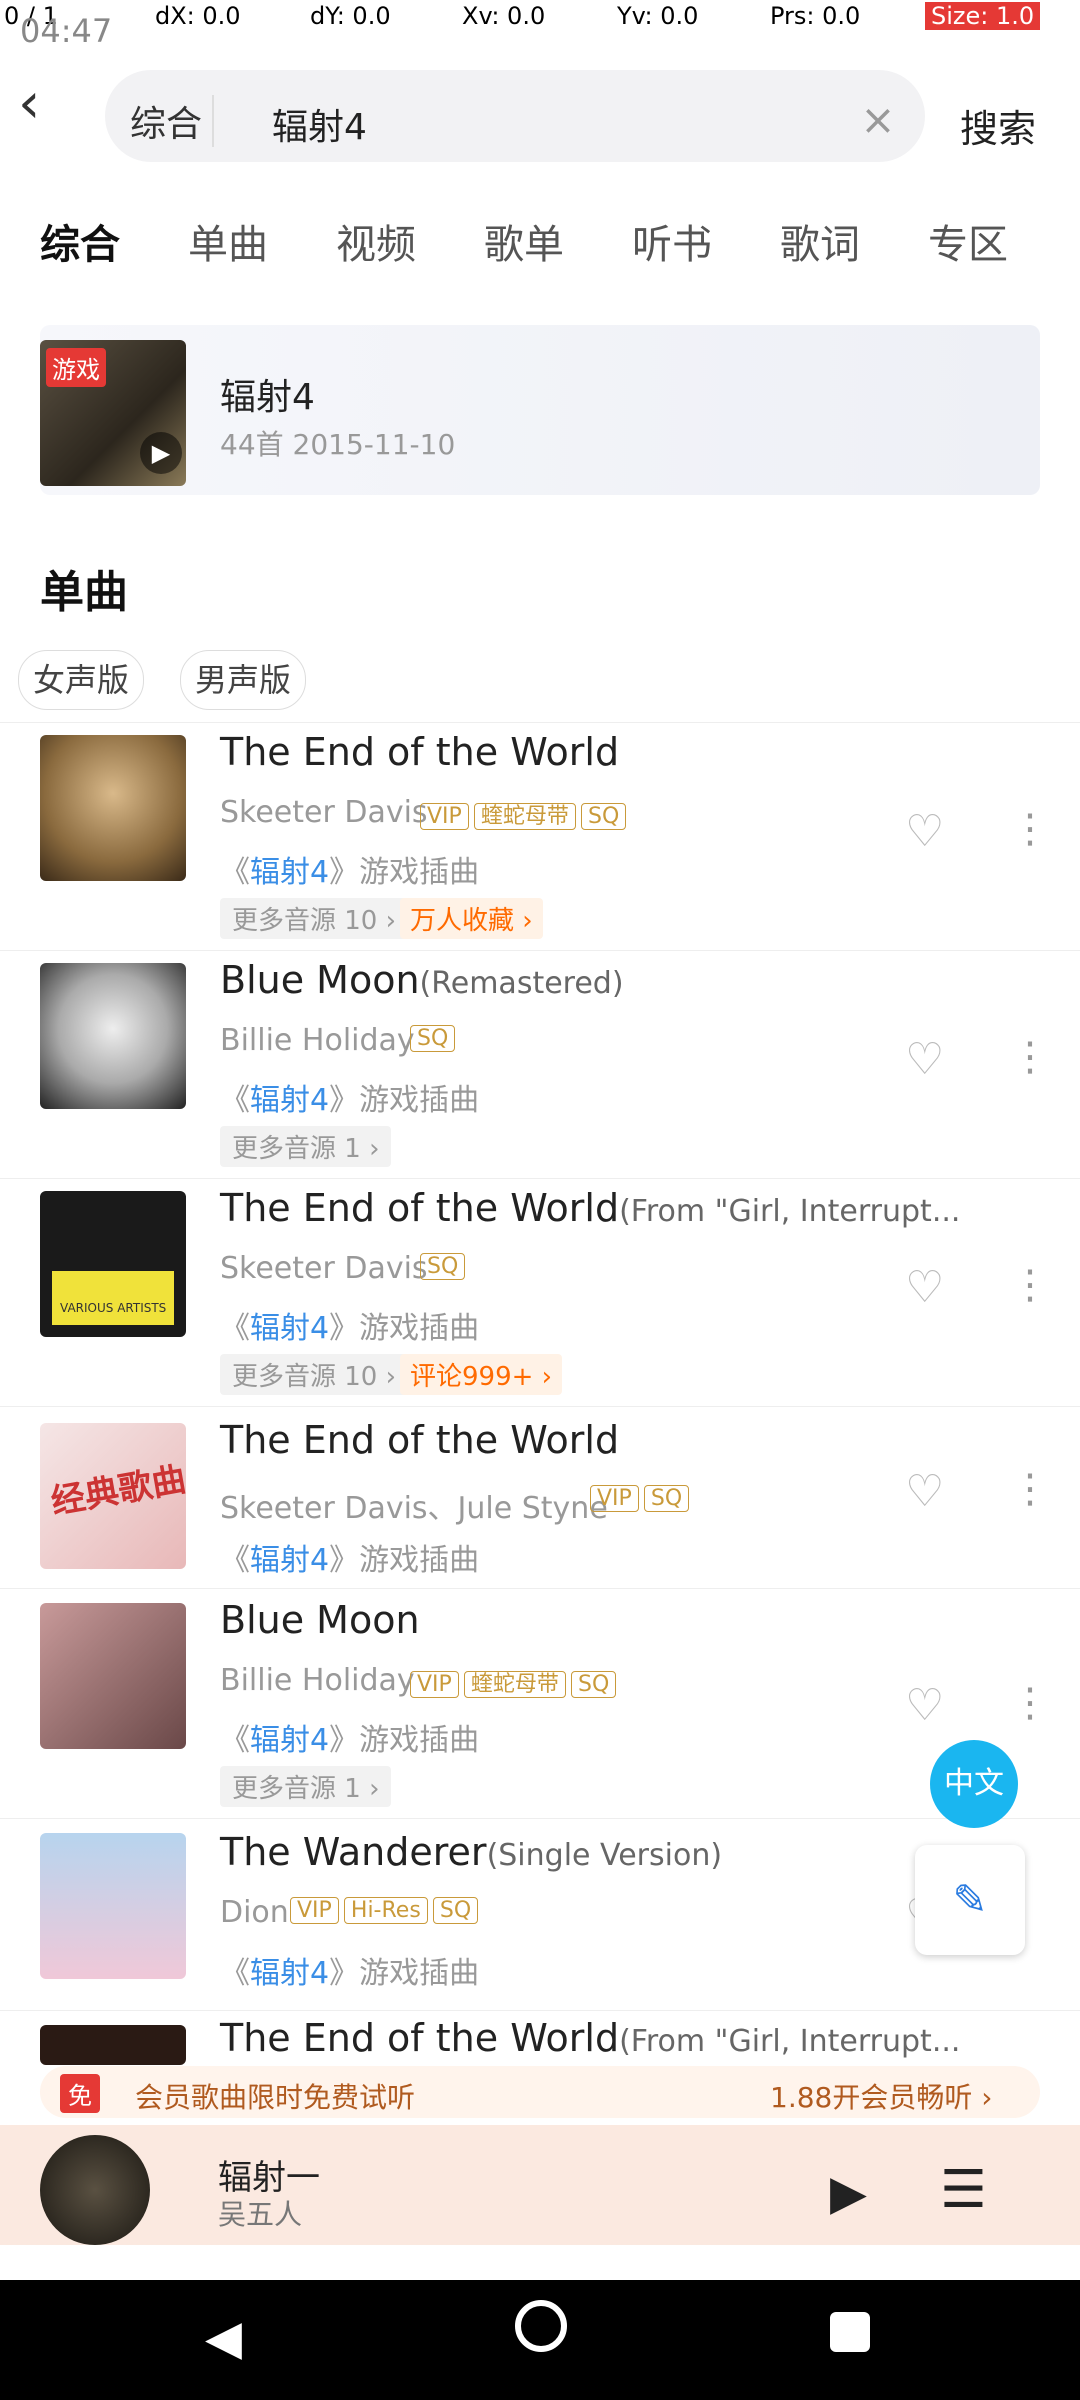 The height and width of the screenshot is (2400, 1080). I want to click on vip-cta-button: 1.88开会员畅听 ›, so click(881, 2096).